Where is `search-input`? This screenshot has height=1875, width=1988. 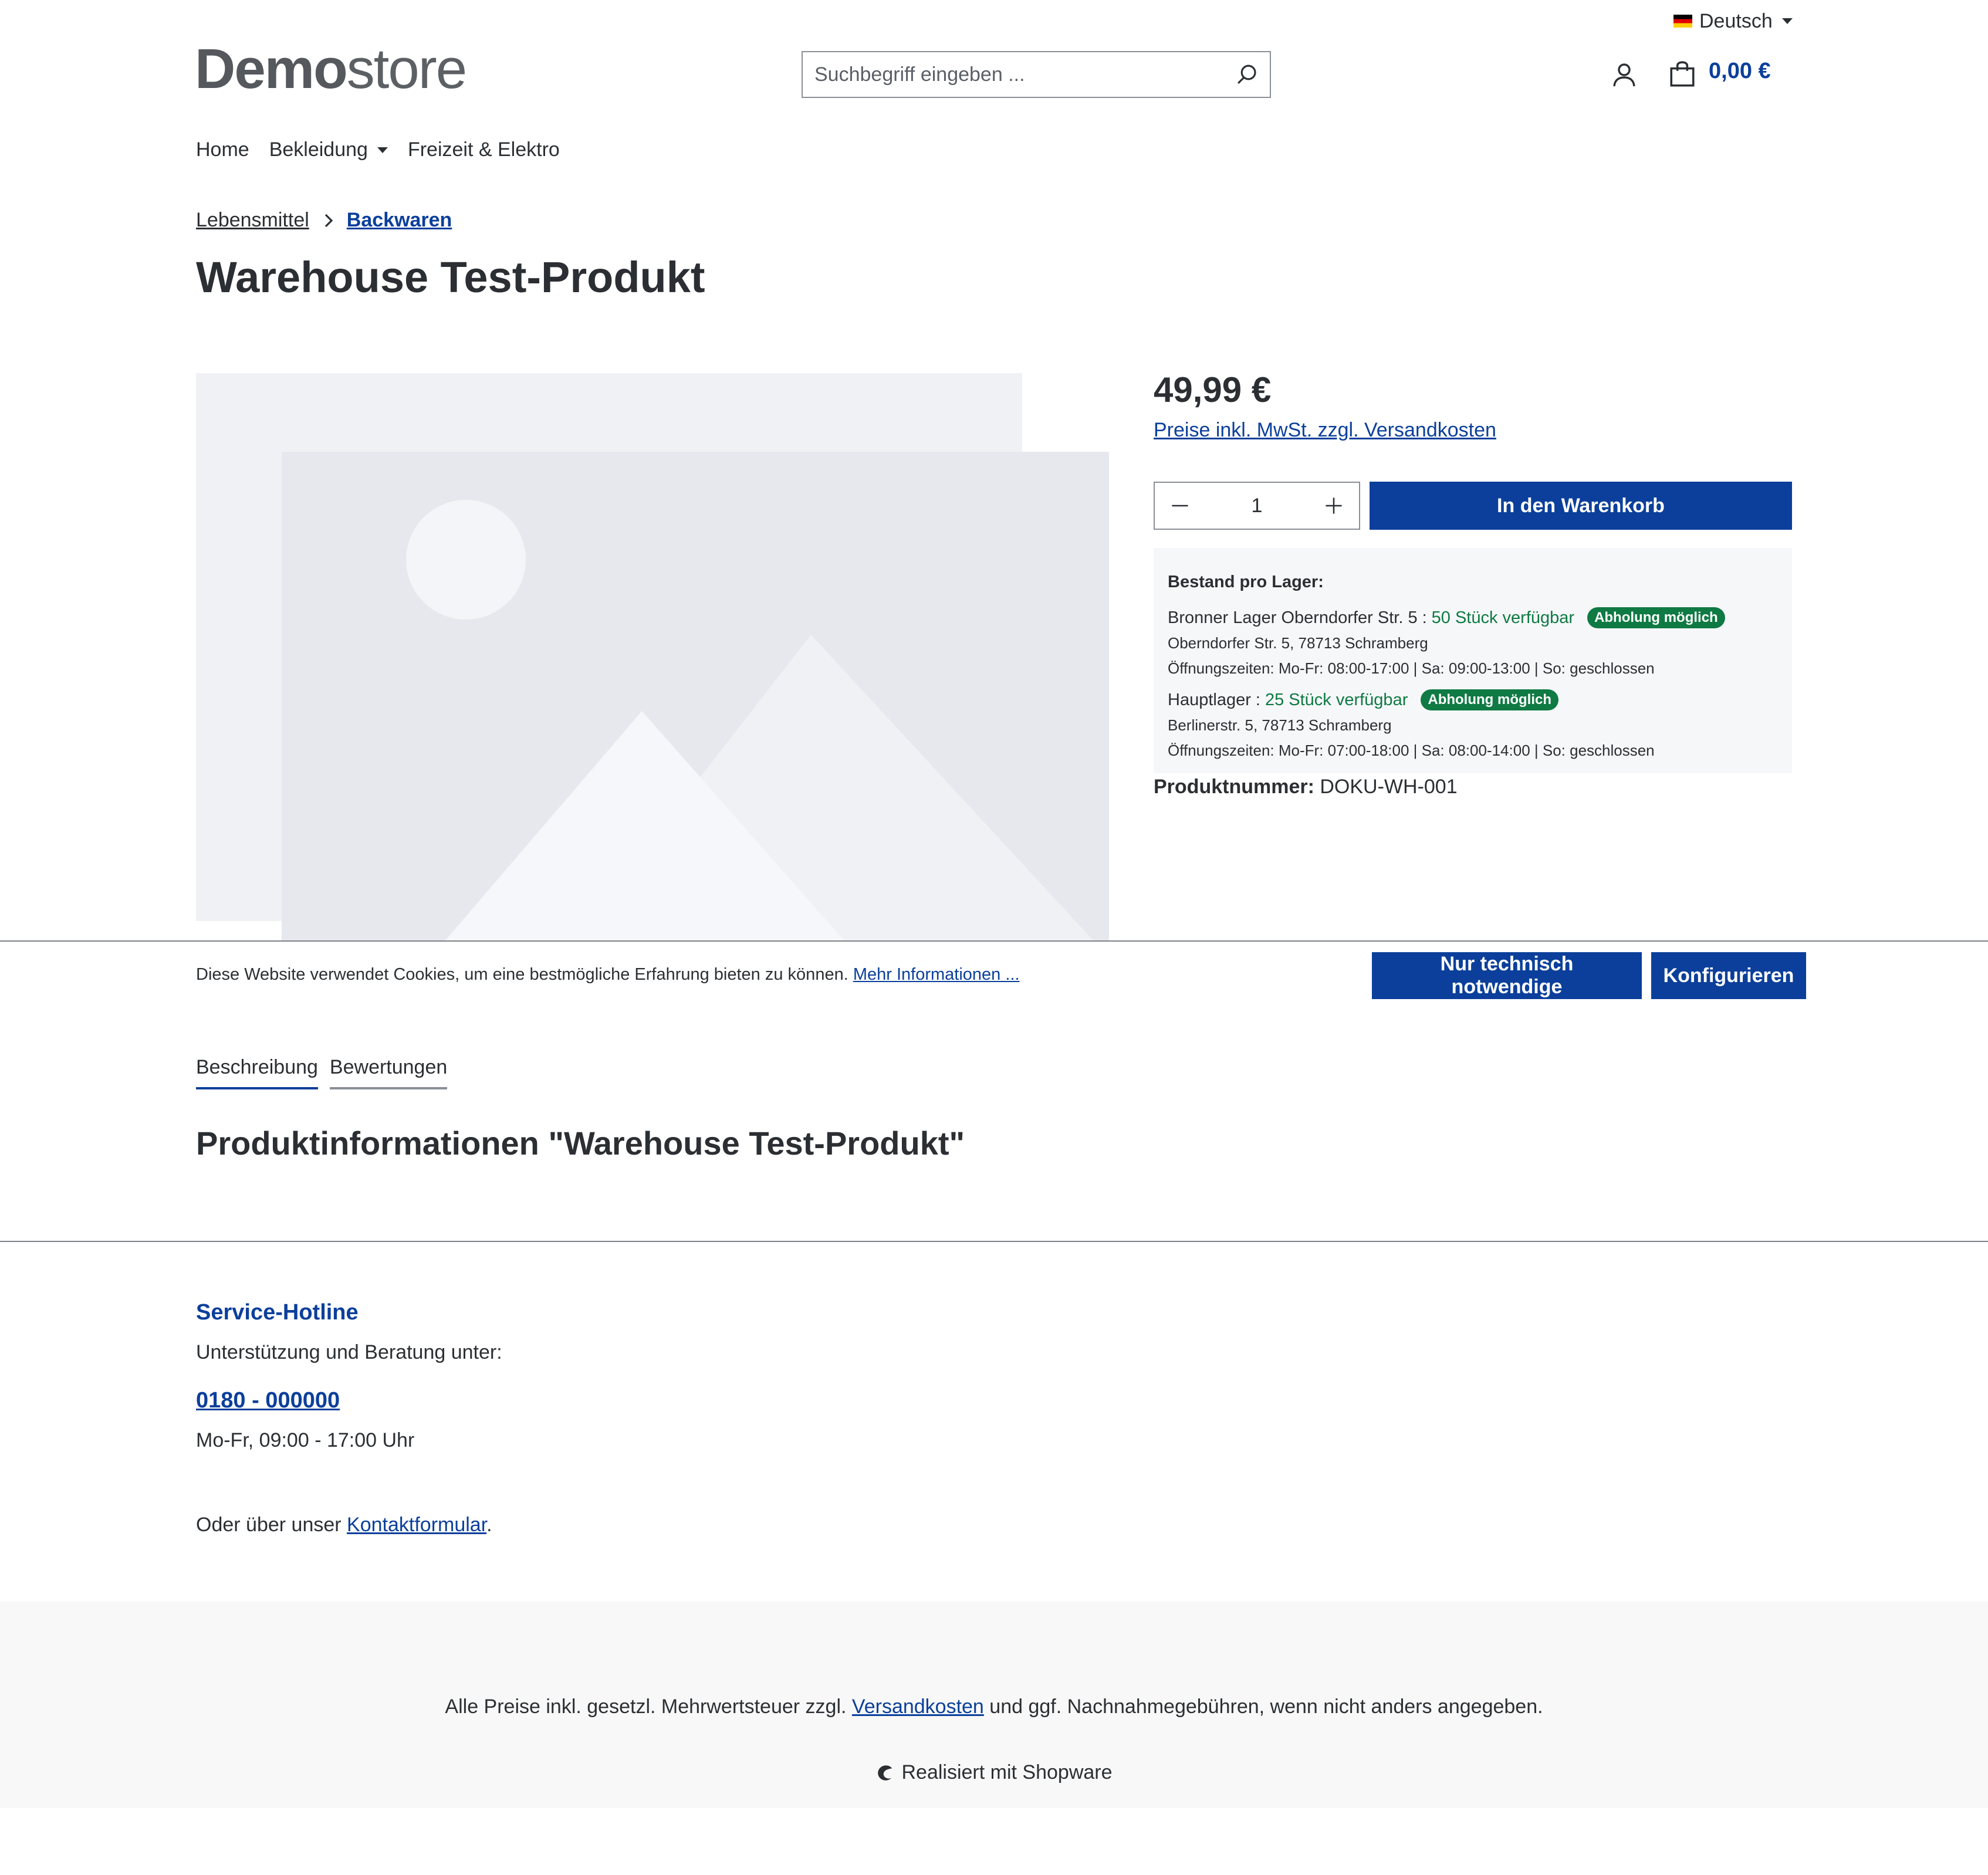 search-input is located at coordinates (1024, 74).